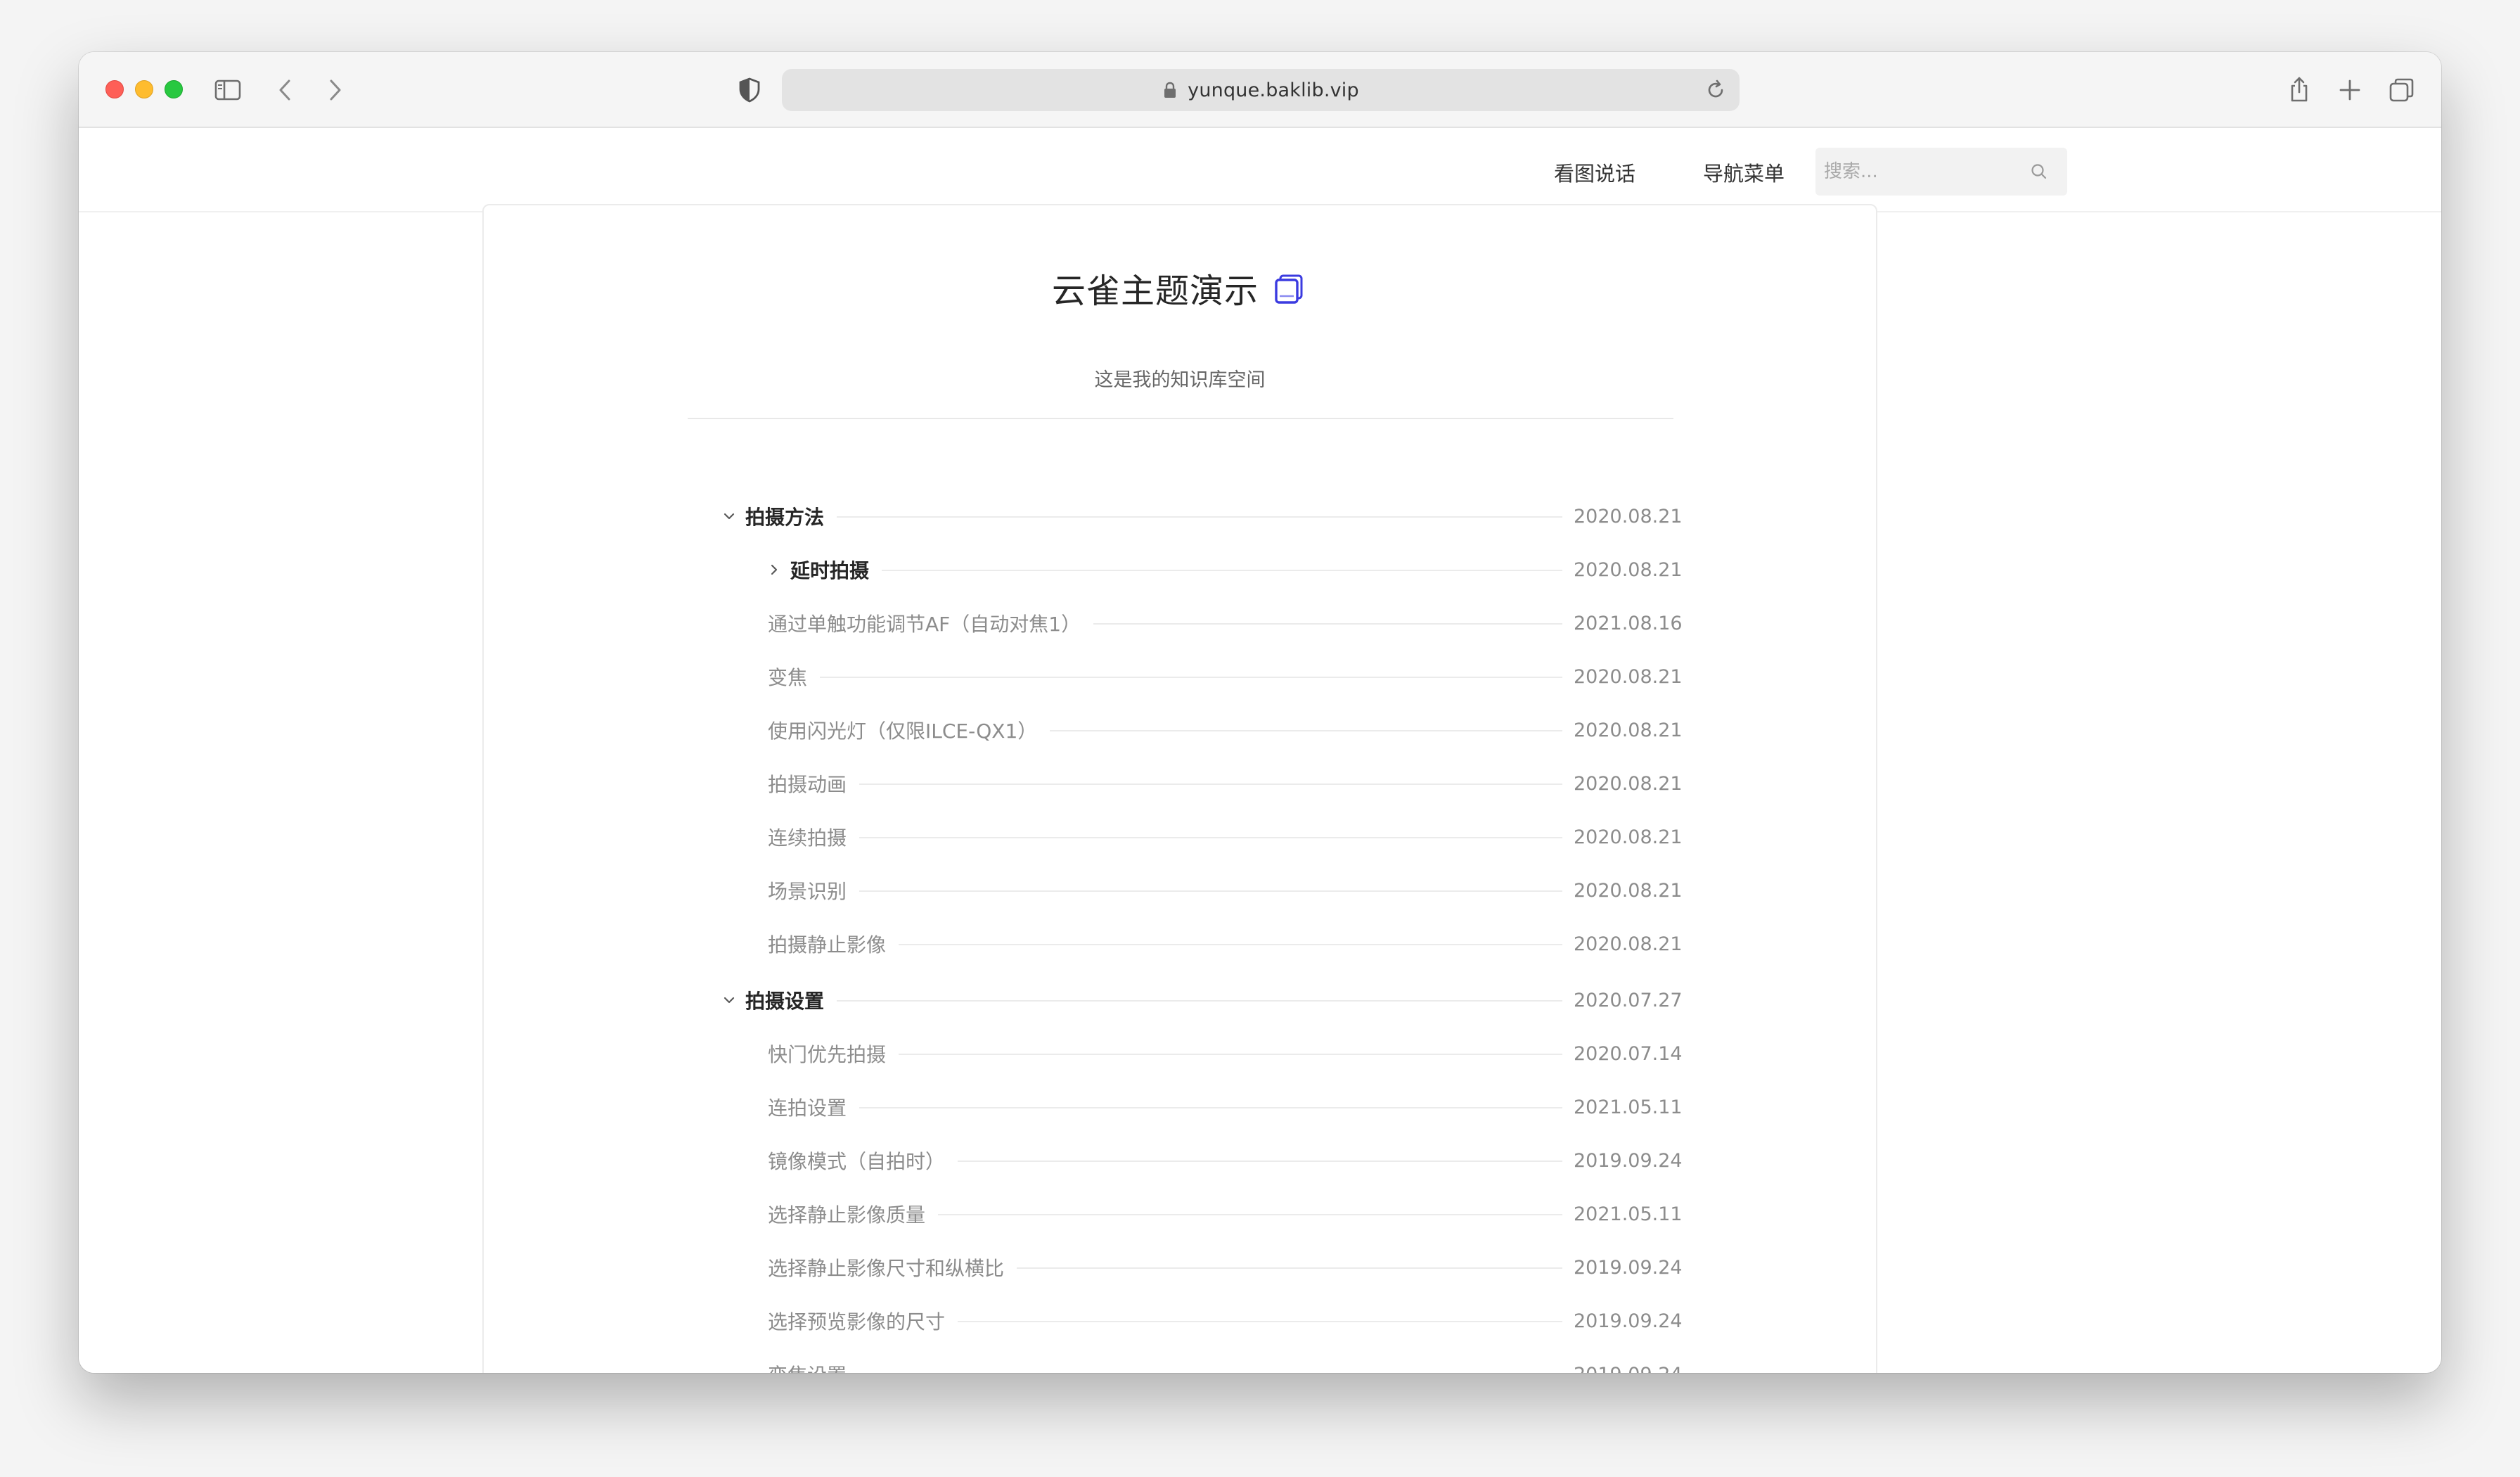 The height and width of the screenshot is (1477, 2520). Describe the element at coordinates (115, 89) in the screenshot. I see `close-window-button` at that location.